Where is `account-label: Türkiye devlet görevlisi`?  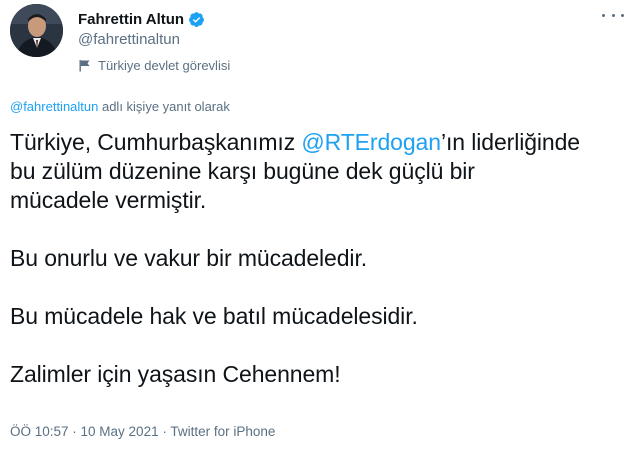
account-label: Türkiye devlet görevlisi is located at coordinates (154, 65).